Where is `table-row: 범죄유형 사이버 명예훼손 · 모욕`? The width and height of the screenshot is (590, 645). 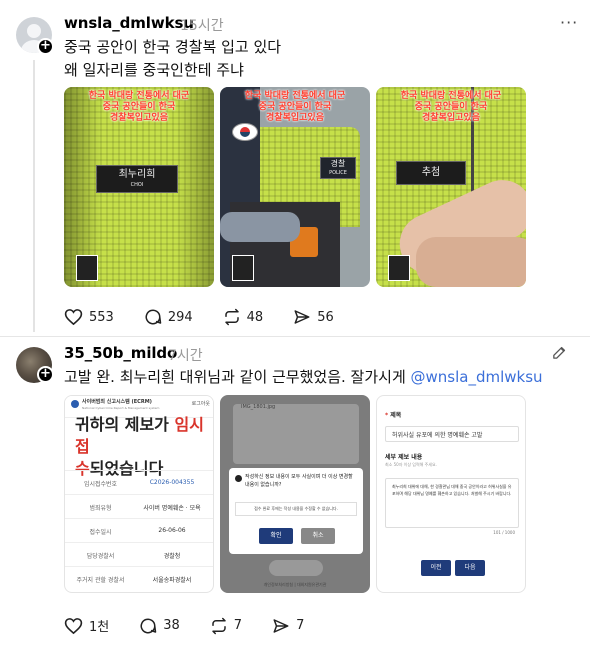
table-row: 범죄유형 사이버 명예훼손 · 모욕 is located at coordinates (139, 506).